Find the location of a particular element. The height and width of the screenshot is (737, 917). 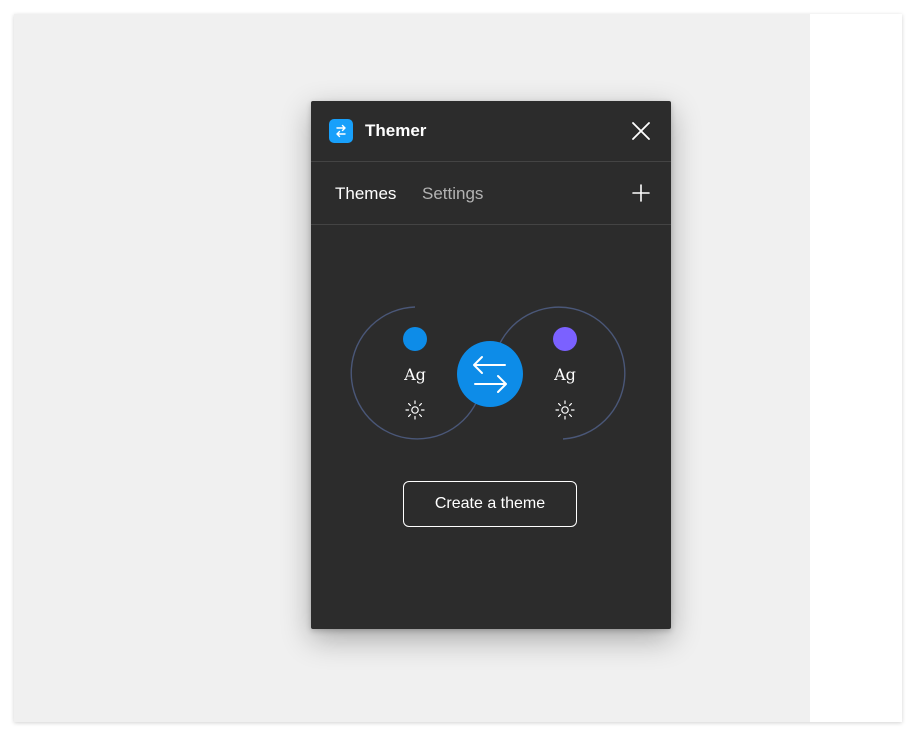

plugin-tabbar: Themes Settings is located at coordinates (491, 193).